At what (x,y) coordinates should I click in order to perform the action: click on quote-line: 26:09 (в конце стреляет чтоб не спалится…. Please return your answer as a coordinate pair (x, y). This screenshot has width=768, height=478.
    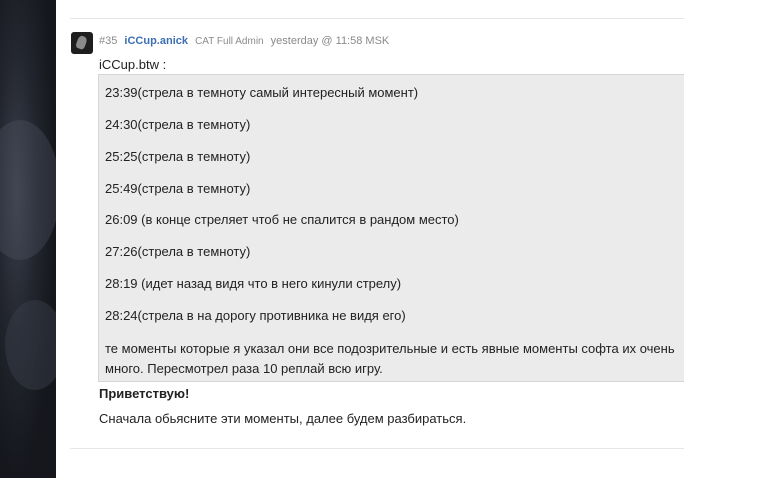
    Looking at the image, I should click on (282, 219).